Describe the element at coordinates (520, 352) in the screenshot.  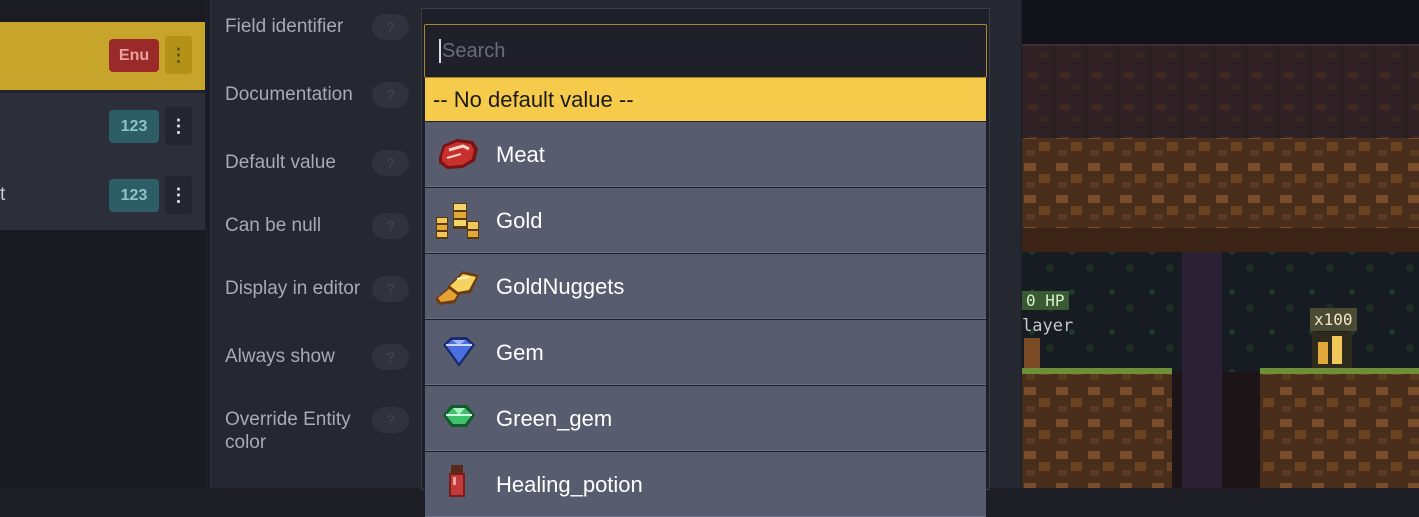
I see `option-label: Gem` at that location.